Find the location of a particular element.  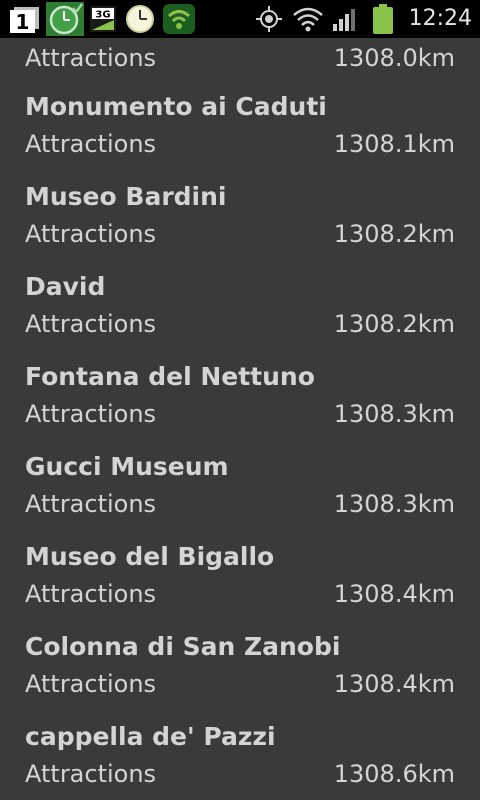

battery-icon is located at coordinates (383, 19).